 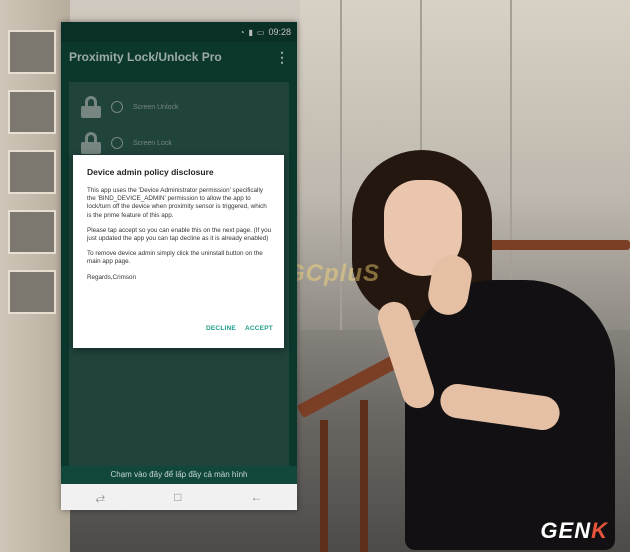 I want to click on railing, so click(x=557, y=245).